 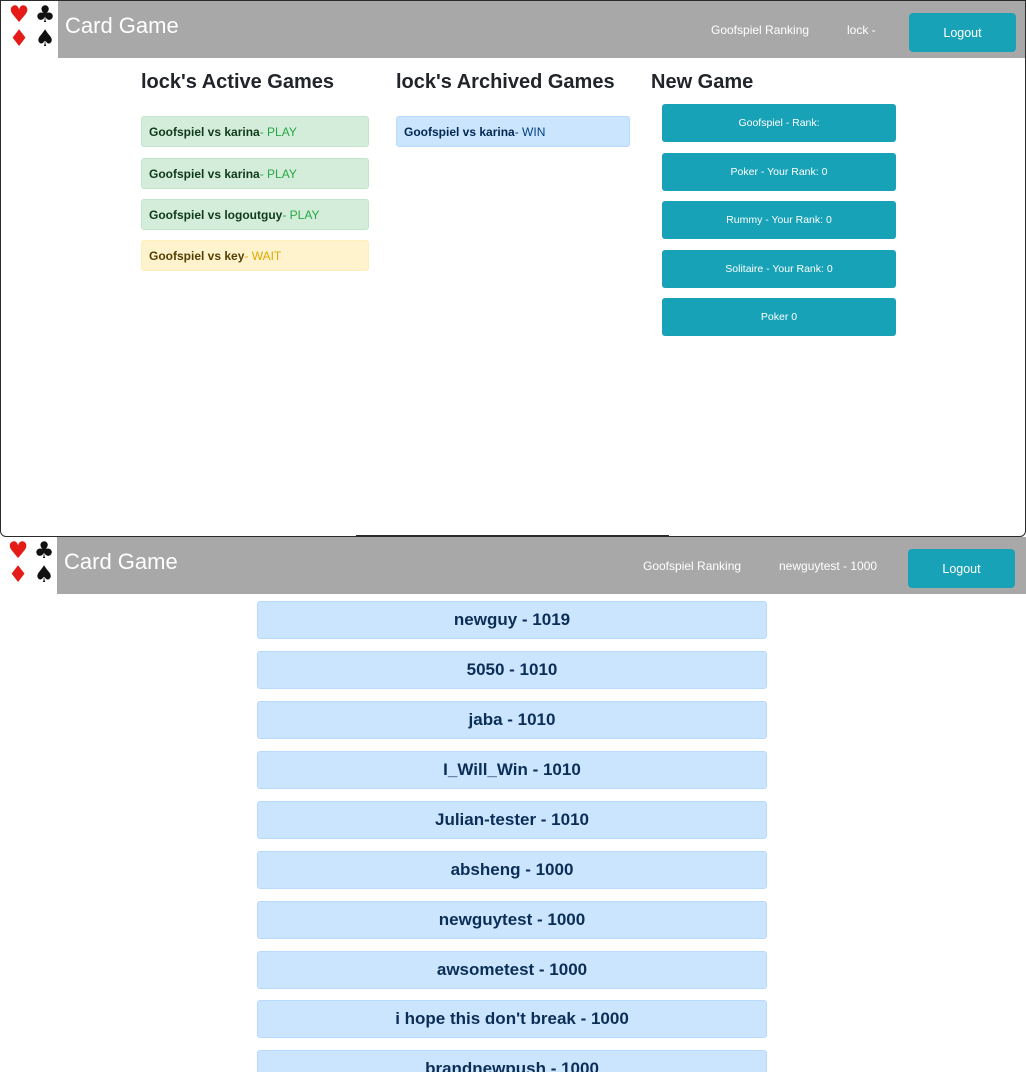 What do you see at coordinates (512, 920) in the screenshot?
I see `ranking-item: newguytest - 1000` at bounding box center [512, 920].